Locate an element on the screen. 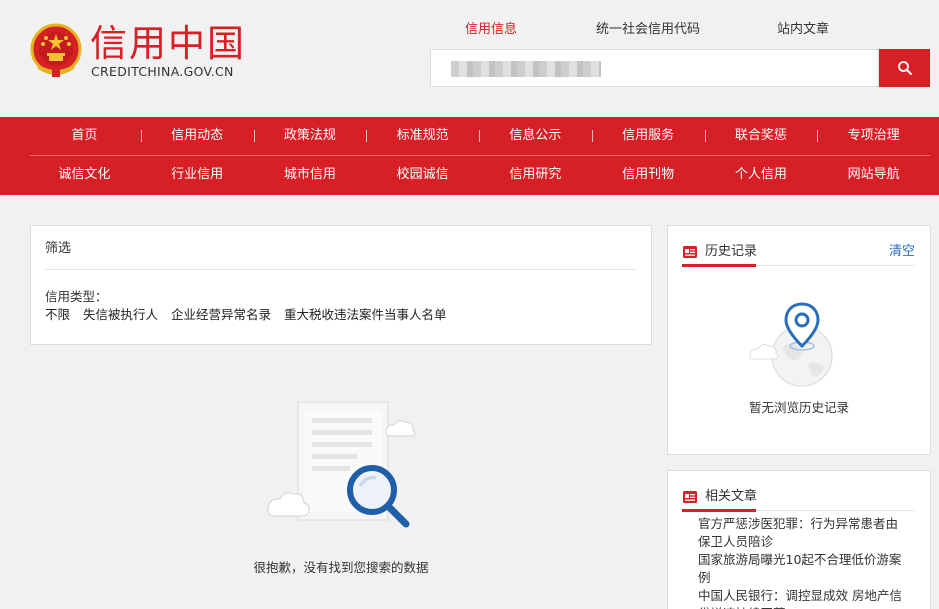  nav-item-standards: 标准规范 is located at coordinates (422, 136).